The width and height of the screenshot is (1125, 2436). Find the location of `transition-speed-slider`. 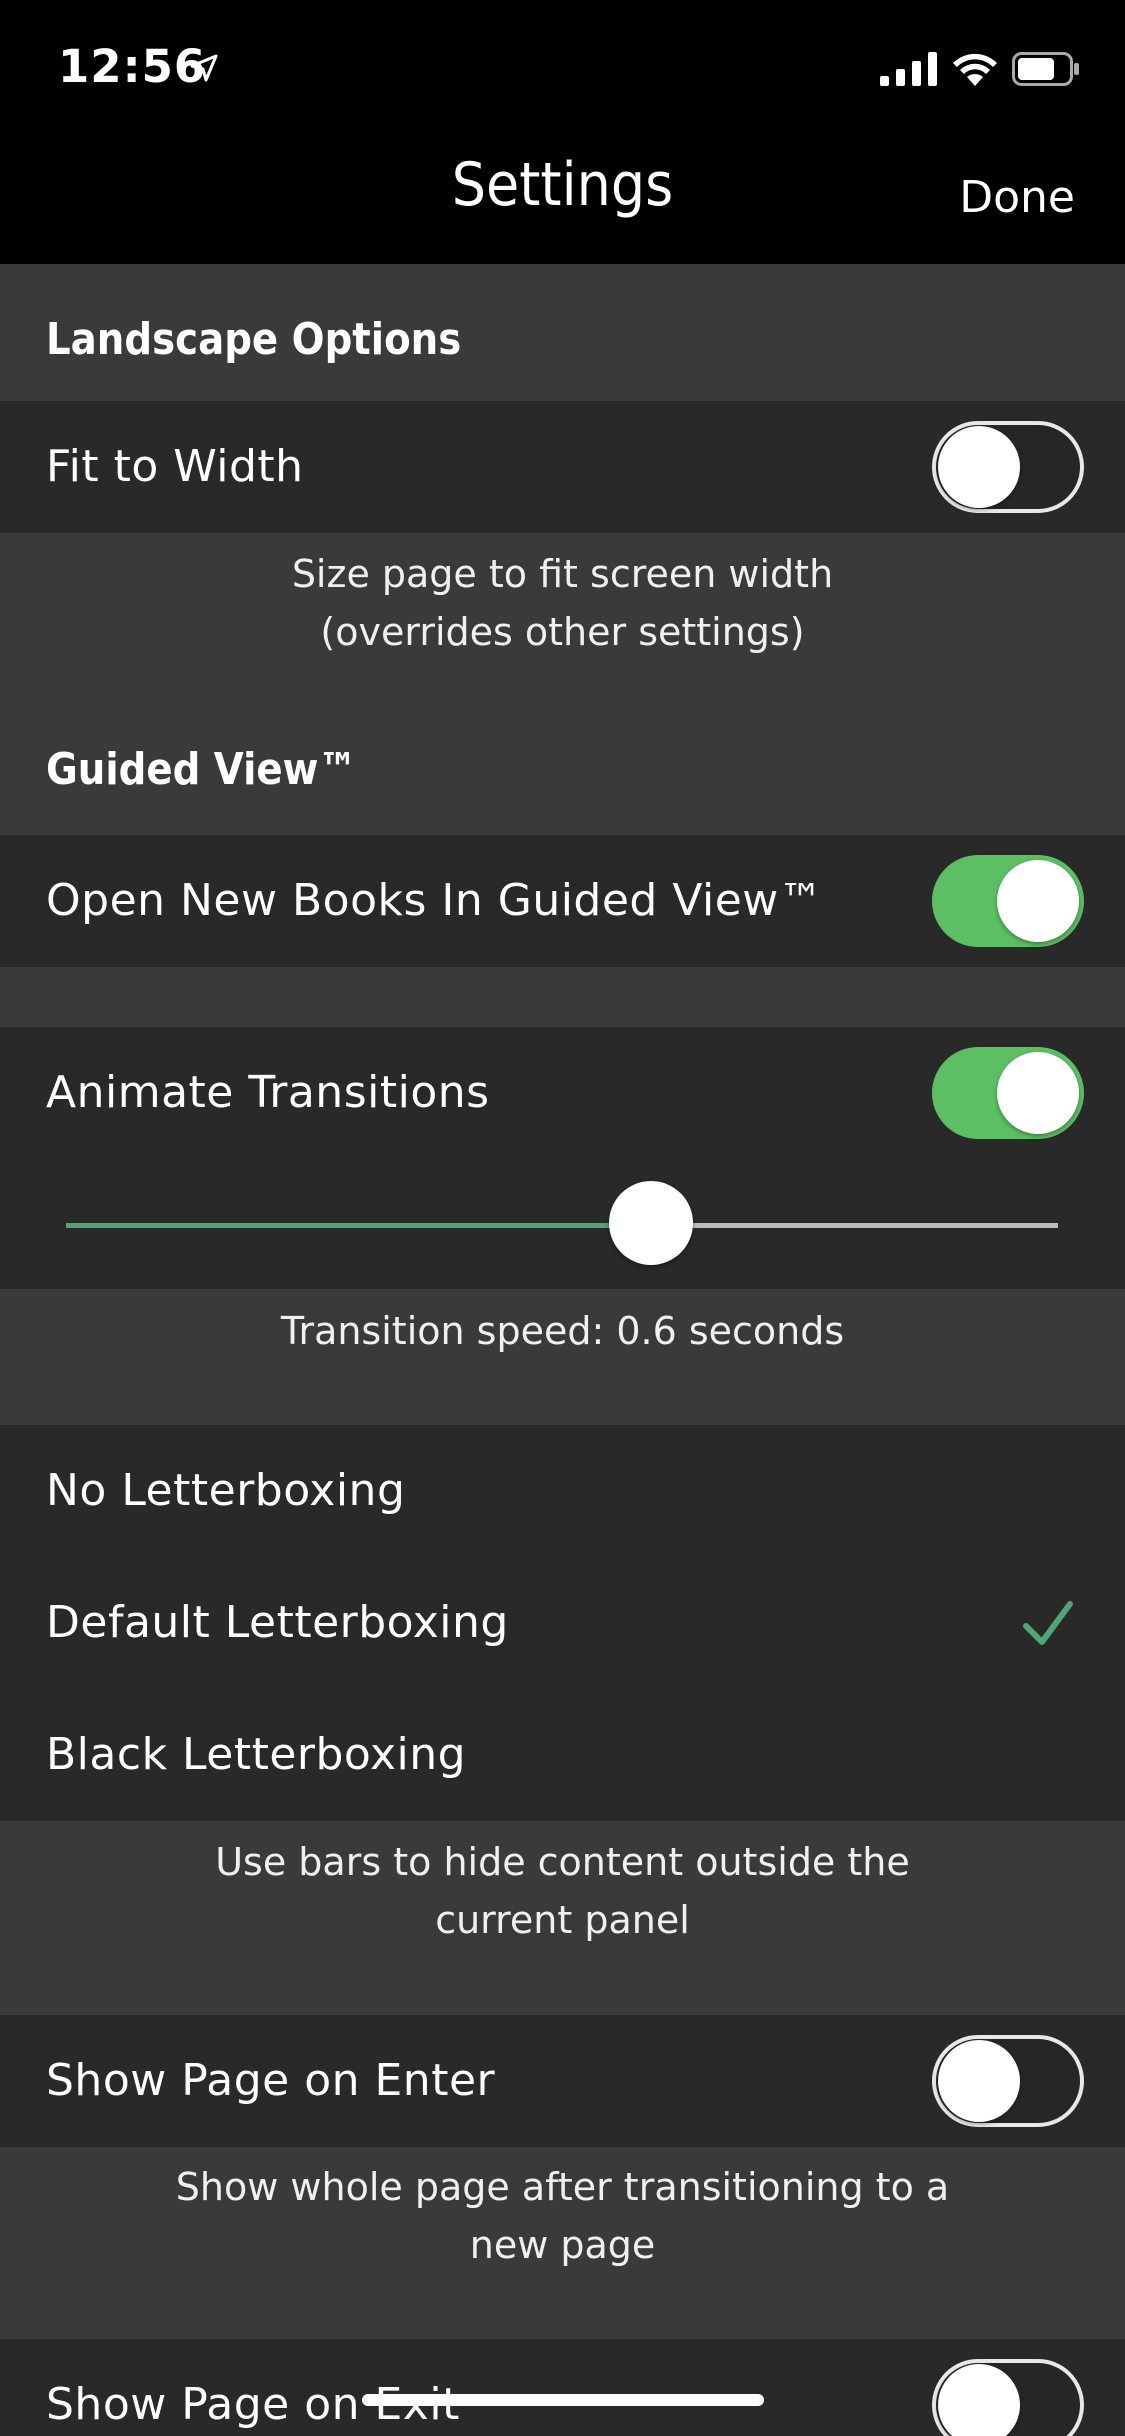

transition-speed-slider is located at coordinates (651, 1223).